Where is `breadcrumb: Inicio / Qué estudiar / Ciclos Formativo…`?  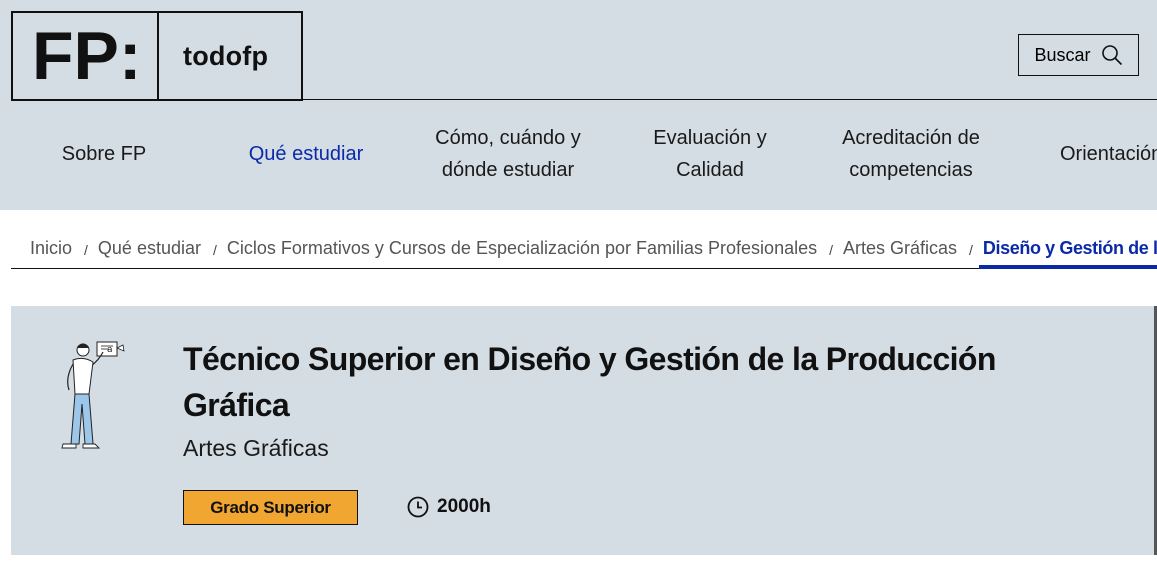
breadcrumb: Inicio / Qué estudiar / Ciclos Formativo… is located at coordinates (593, 248).